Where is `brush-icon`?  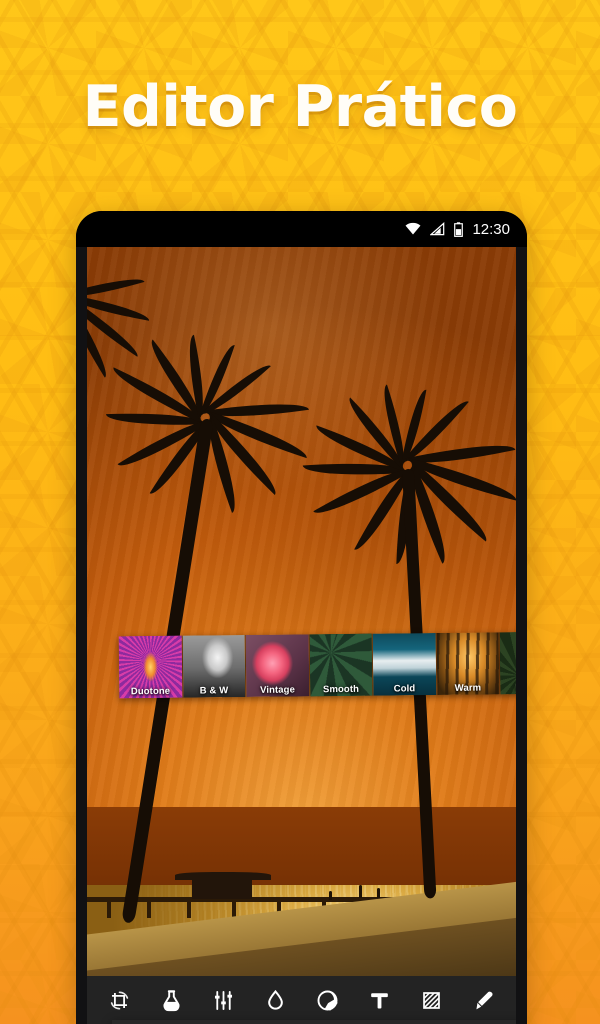
brush-icon is located at coordinates (484, 1000).